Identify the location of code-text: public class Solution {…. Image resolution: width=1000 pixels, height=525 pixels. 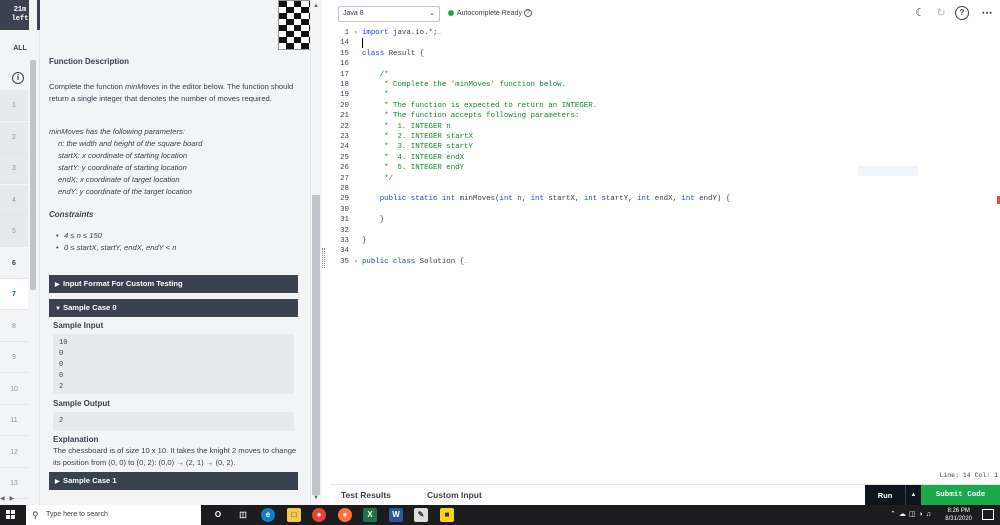
(415, 261).